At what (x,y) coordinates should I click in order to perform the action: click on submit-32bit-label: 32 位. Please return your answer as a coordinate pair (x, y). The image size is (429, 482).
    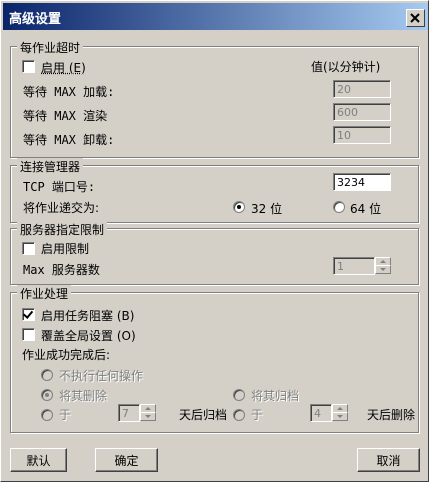
    Looking at the image, I should click on (267, 209).